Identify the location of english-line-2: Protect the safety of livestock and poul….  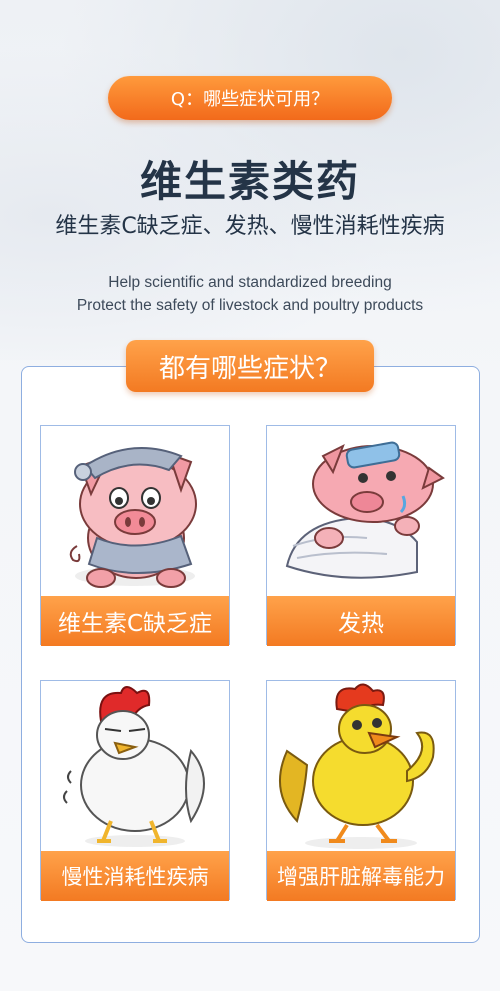
(250, 305).